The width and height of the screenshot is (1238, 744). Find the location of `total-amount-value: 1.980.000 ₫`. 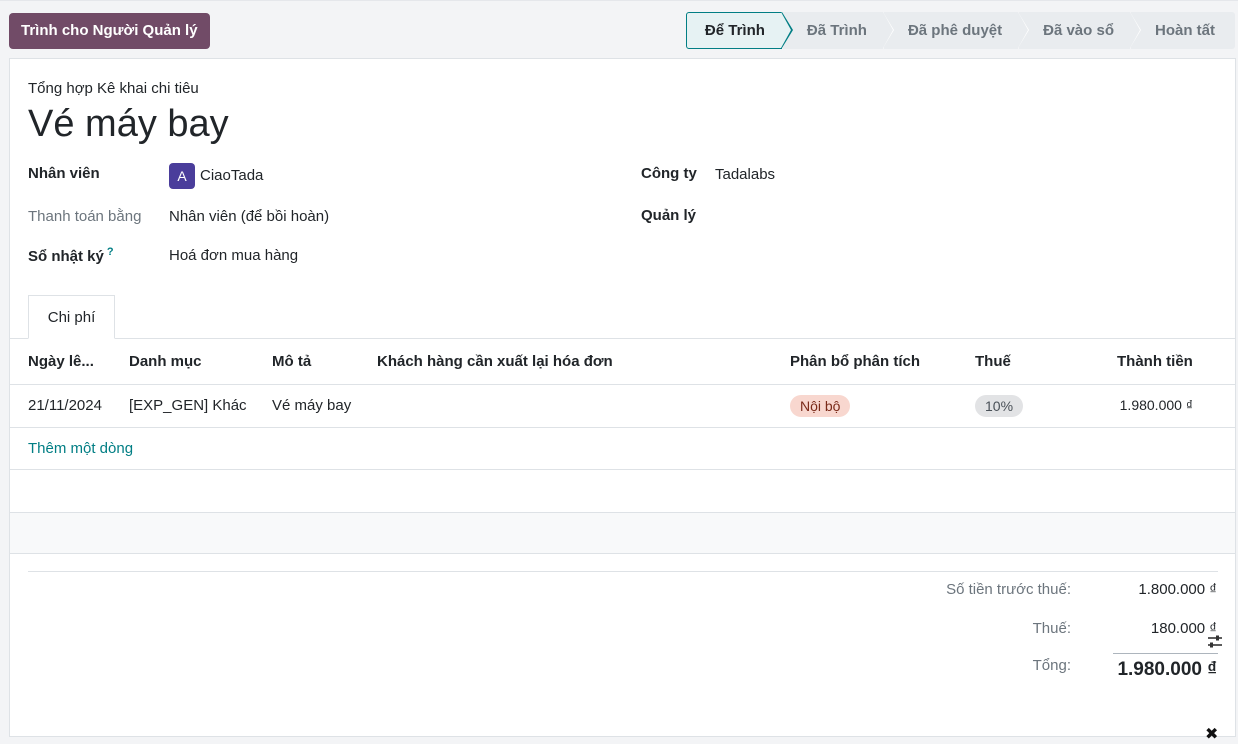

total-amount-value: 1.980.000 ₫ is located at coordinates (1167, 669).